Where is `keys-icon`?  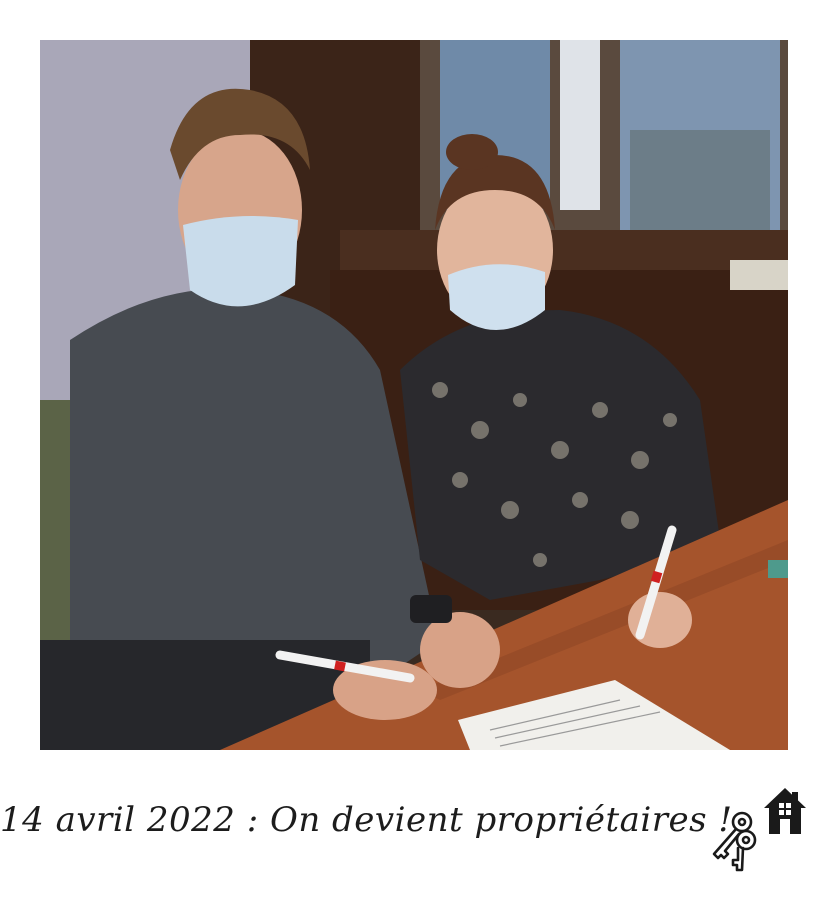 keys-icon is located at coordinates (730, 841).